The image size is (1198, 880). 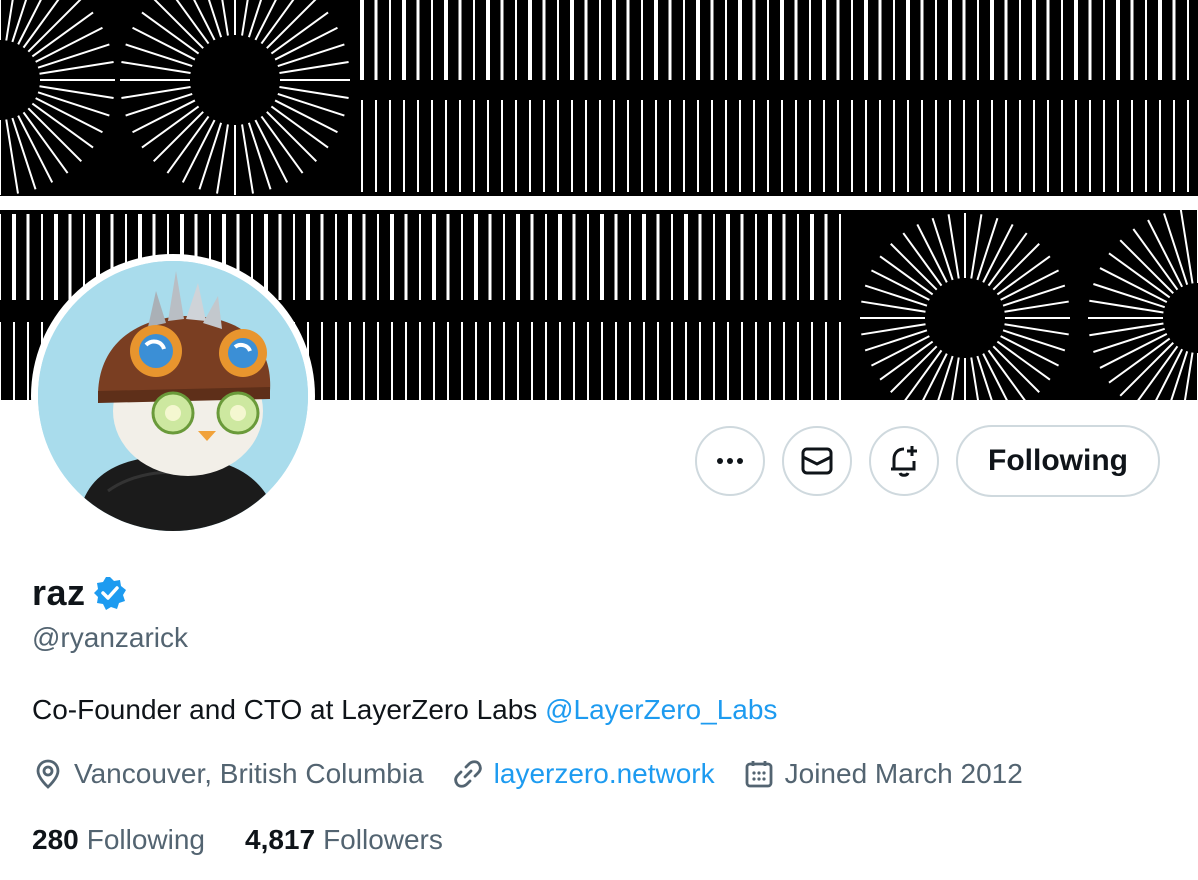 I want to click on followers-label: Followers, so click(x=383, y=839).